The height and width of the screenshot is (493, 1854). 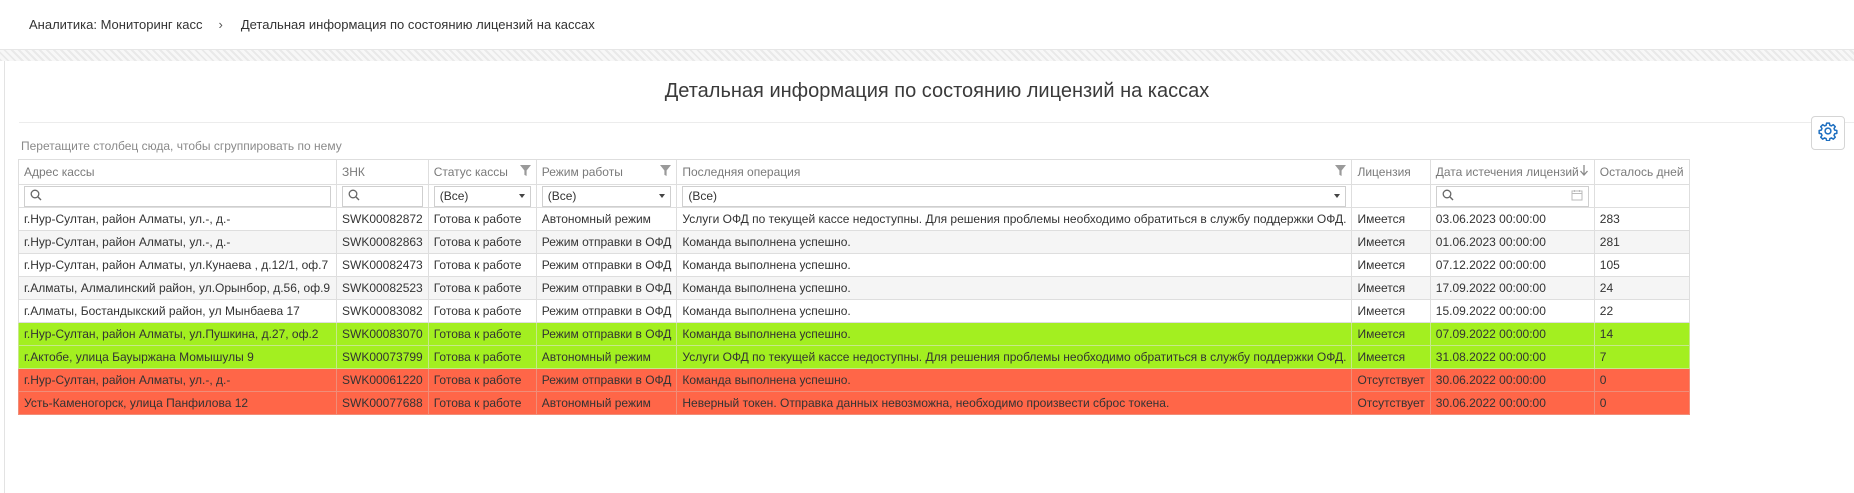 I want to click on cell-expires: 15.09.2022 00:00:00, so click(x=1512, y=311).